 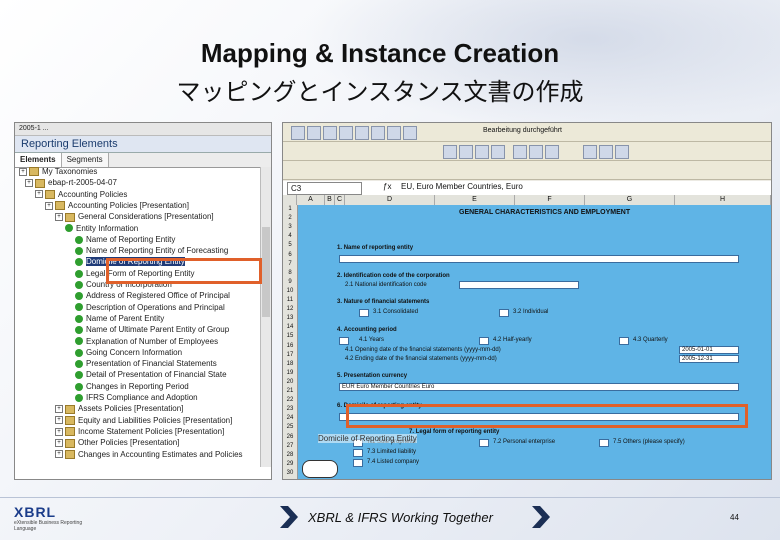 I want to click on column-header: E, so click(x=475, y=200).